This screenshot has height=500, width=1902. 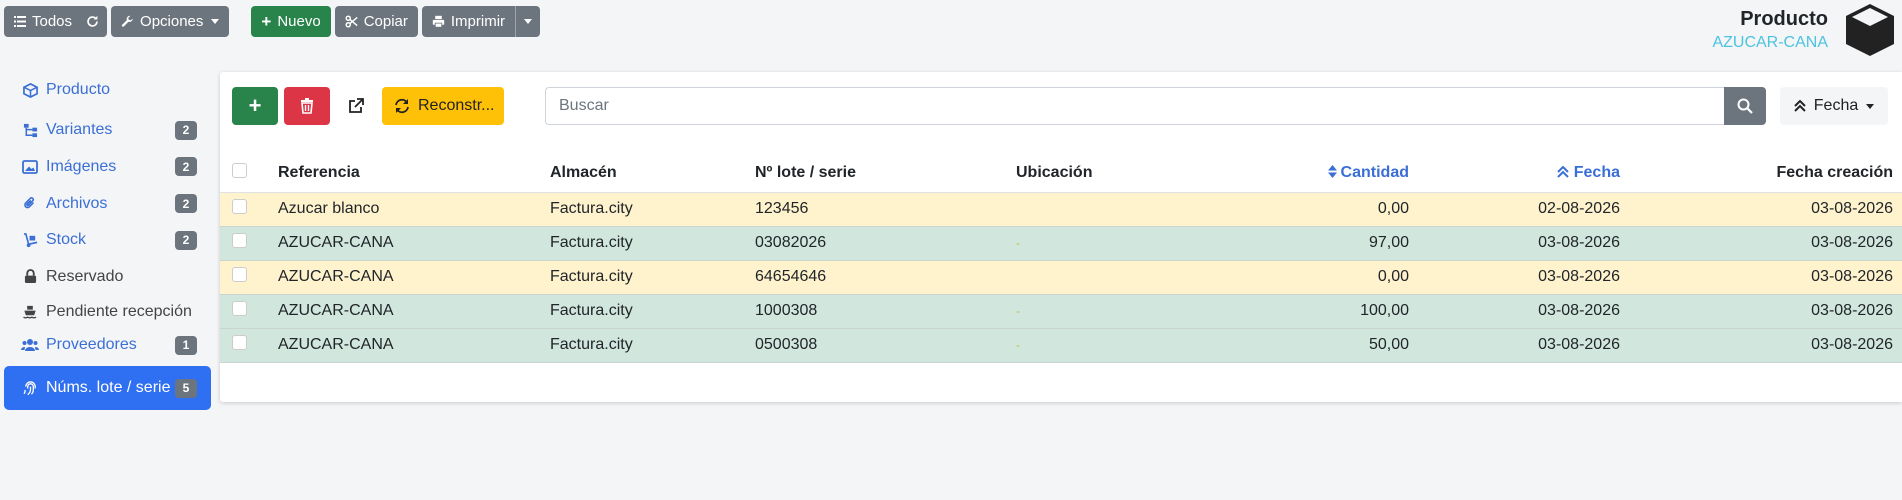 I want to click on arrows-rotate-icon, so click(x=402, y=106).